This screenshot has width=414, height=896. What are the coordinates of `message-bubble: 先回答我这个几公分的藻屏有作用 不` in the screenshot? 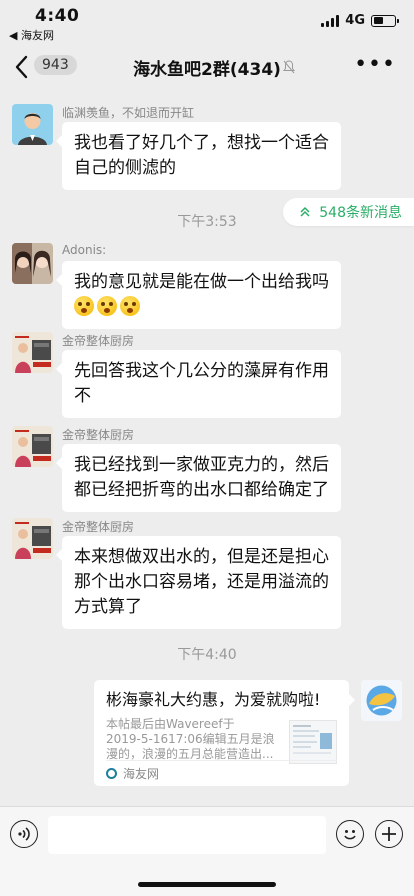 It's located at (198, 384).